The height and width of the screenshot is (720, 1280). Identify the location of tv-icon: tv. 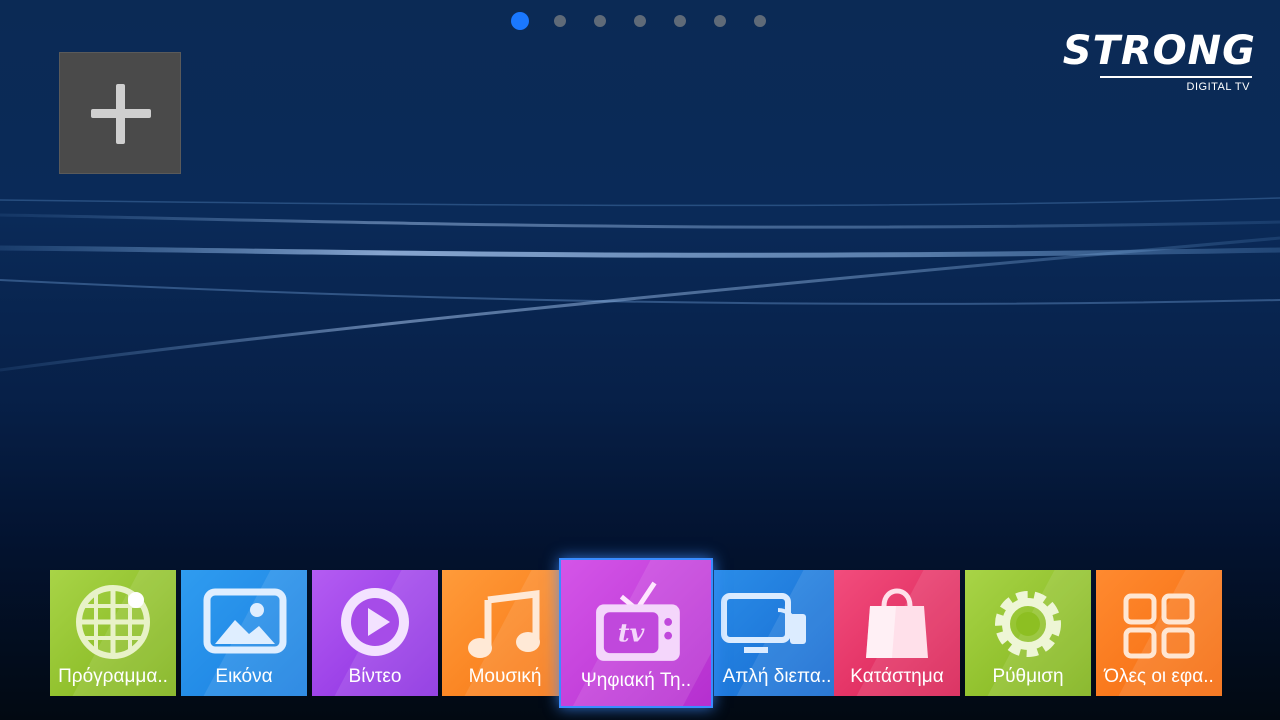
(638, 621).